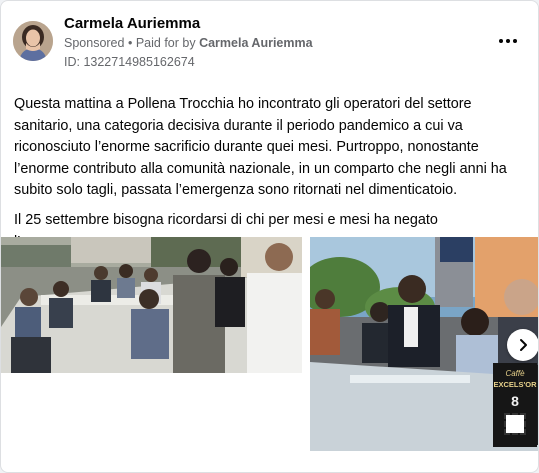 The width and height of the screenshot is (539, 473). I want to click on sponsored-label: Sponsored, so click(94, 43).